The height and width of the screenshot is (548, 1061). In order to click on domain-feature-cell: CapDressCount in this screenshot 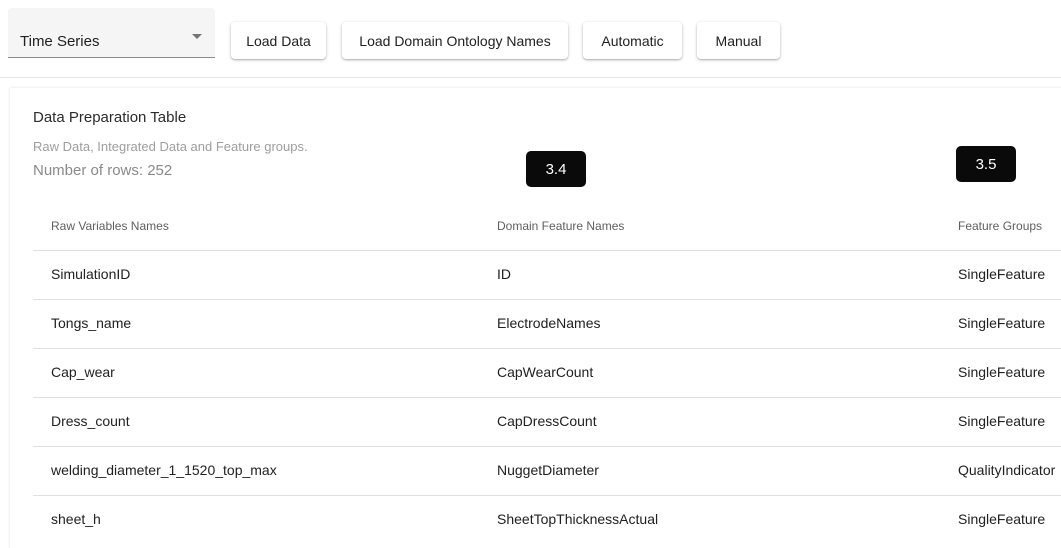, I will do `click(547, 421)`.